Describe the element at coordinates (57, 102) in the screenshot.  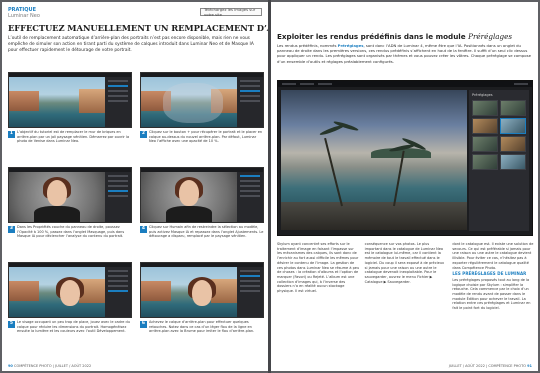
I see `venice-canal-image` at that location.